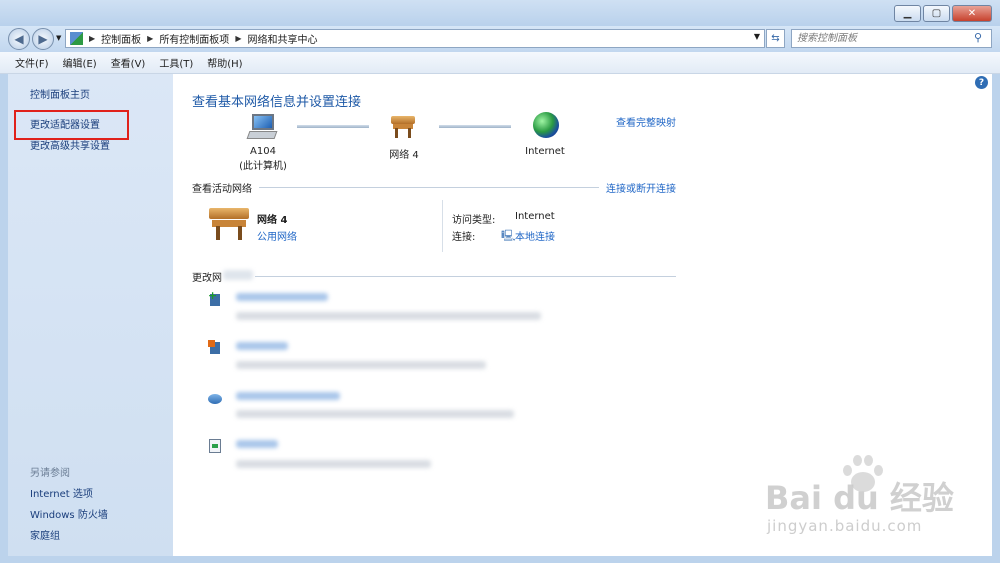  I want to click on refresh-icon: ⇆, so click(775, 38).